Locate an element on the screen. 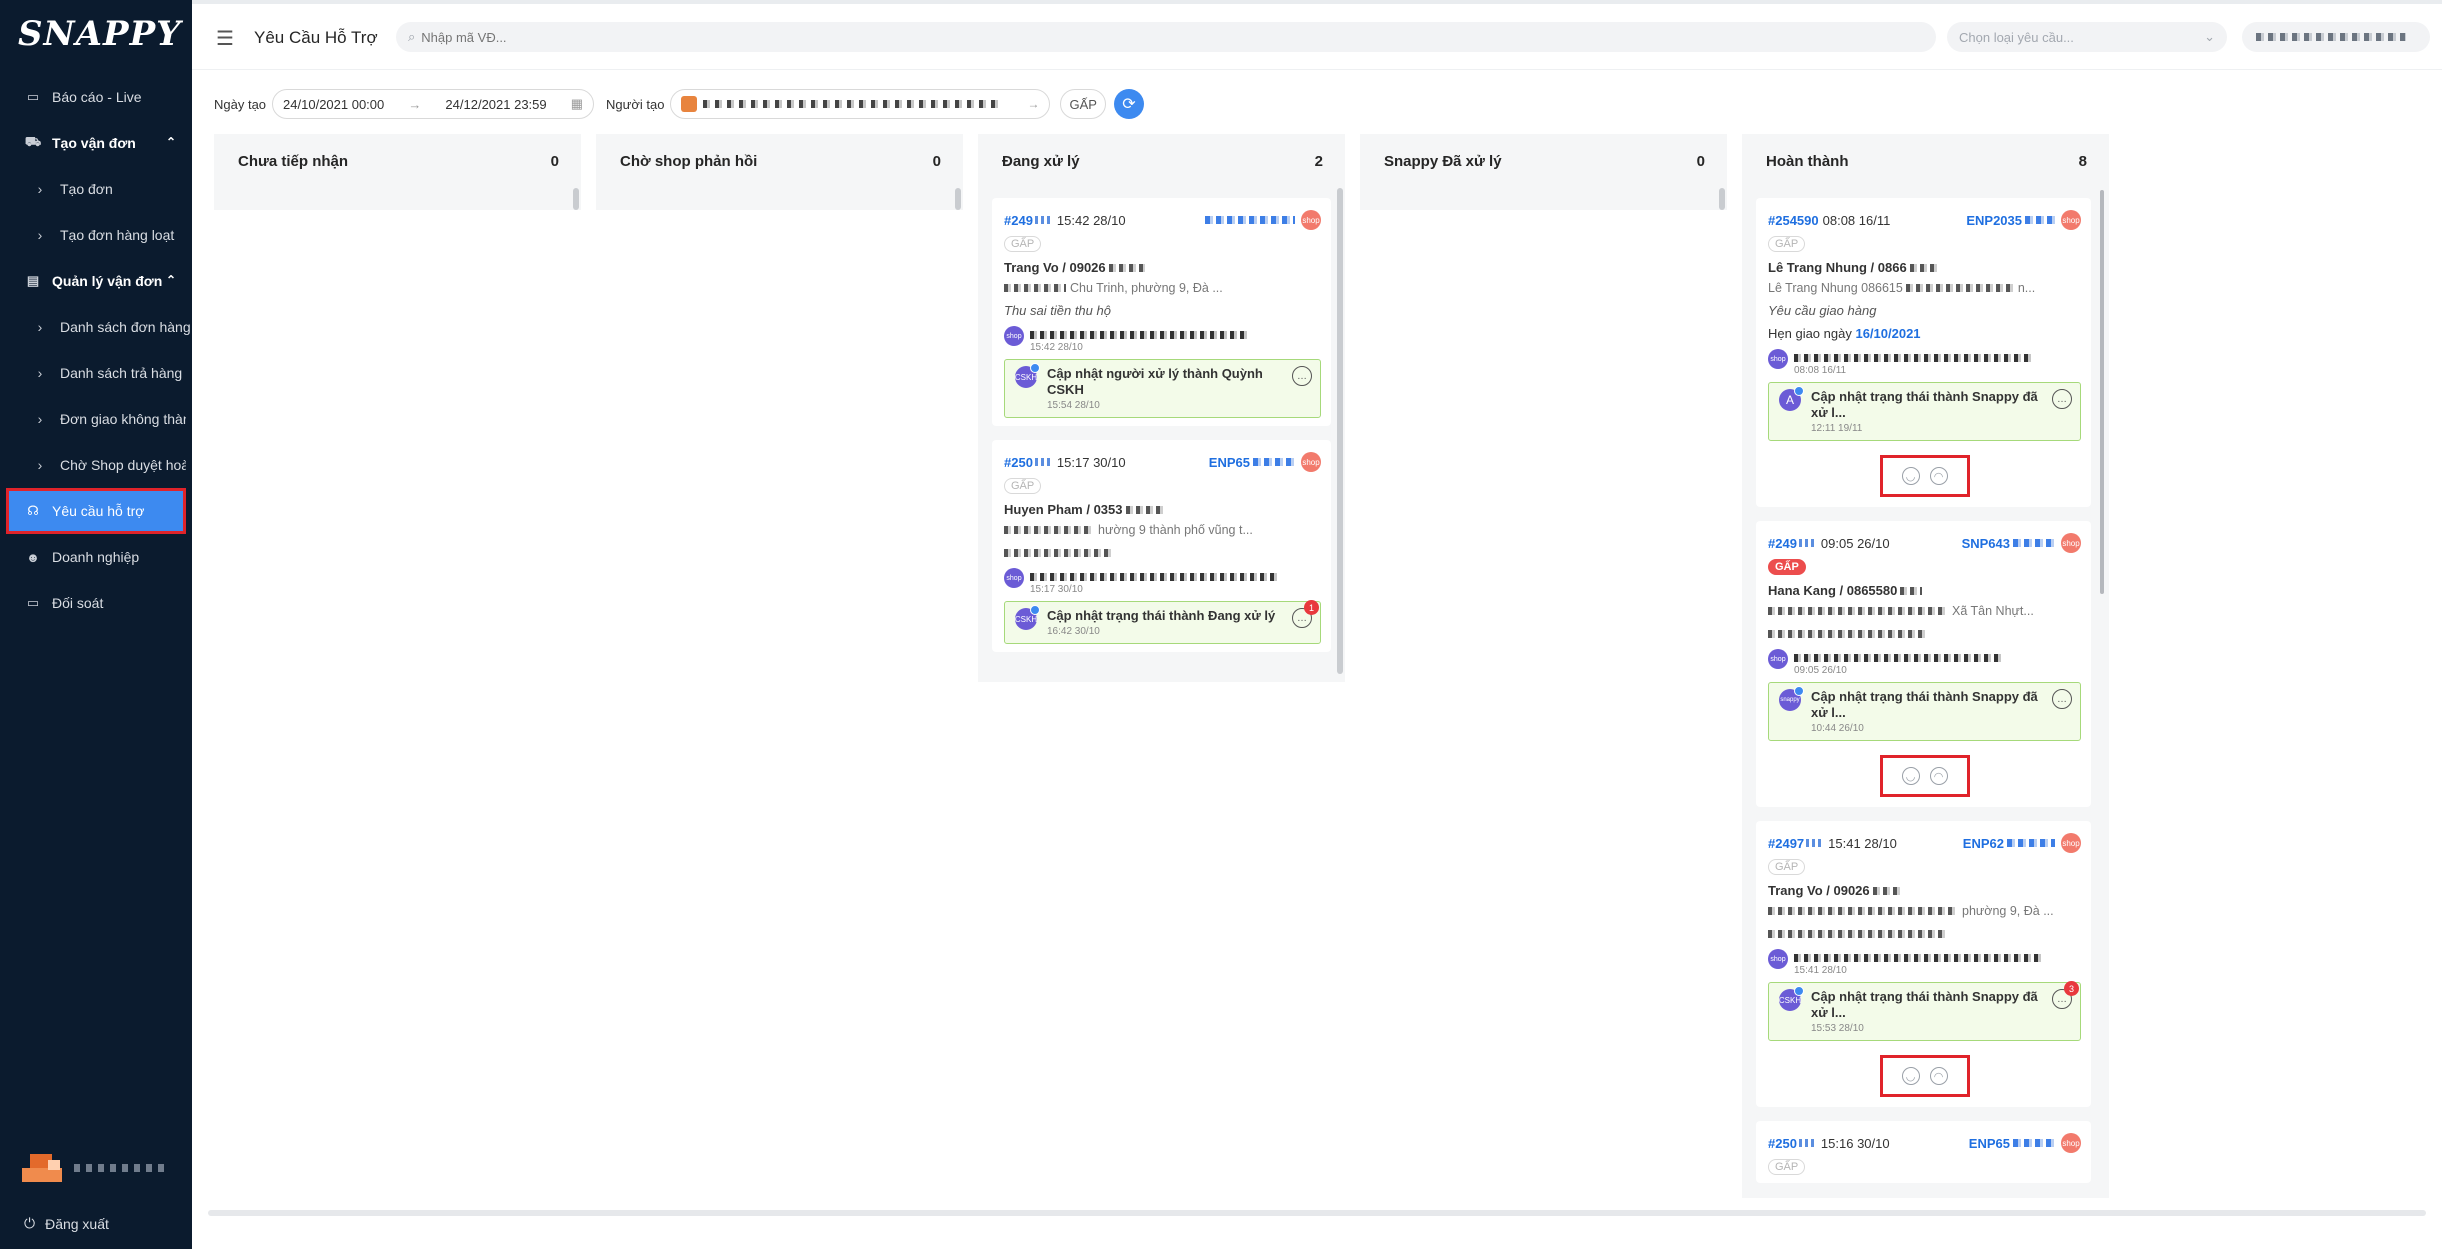 This screenshot has height=1249, width=2442. priority-tag-urgent: GẤP is located at coordinates (1787, 567).